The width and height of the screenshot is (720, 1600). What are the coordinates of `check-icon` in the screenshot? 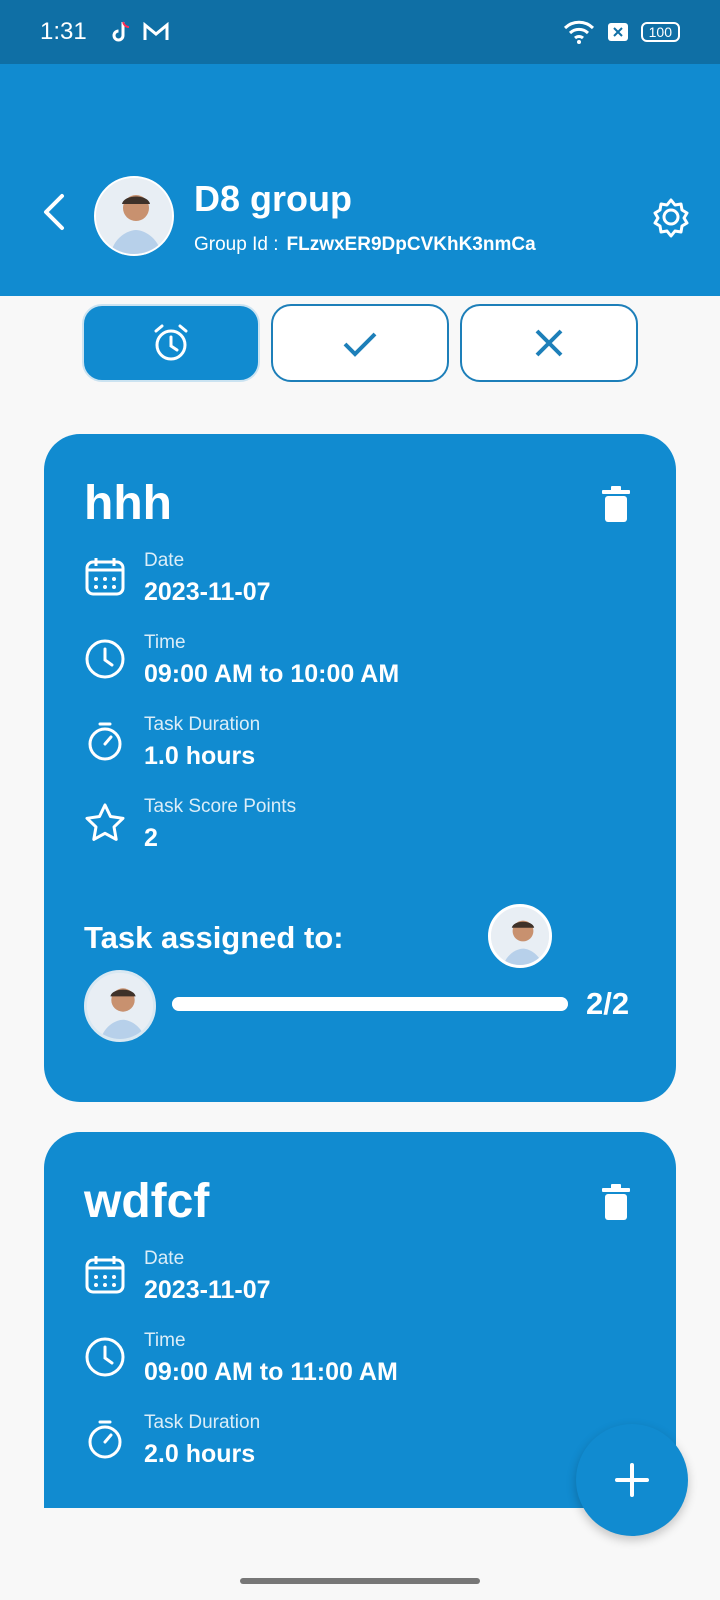 It's located at (360, 344).